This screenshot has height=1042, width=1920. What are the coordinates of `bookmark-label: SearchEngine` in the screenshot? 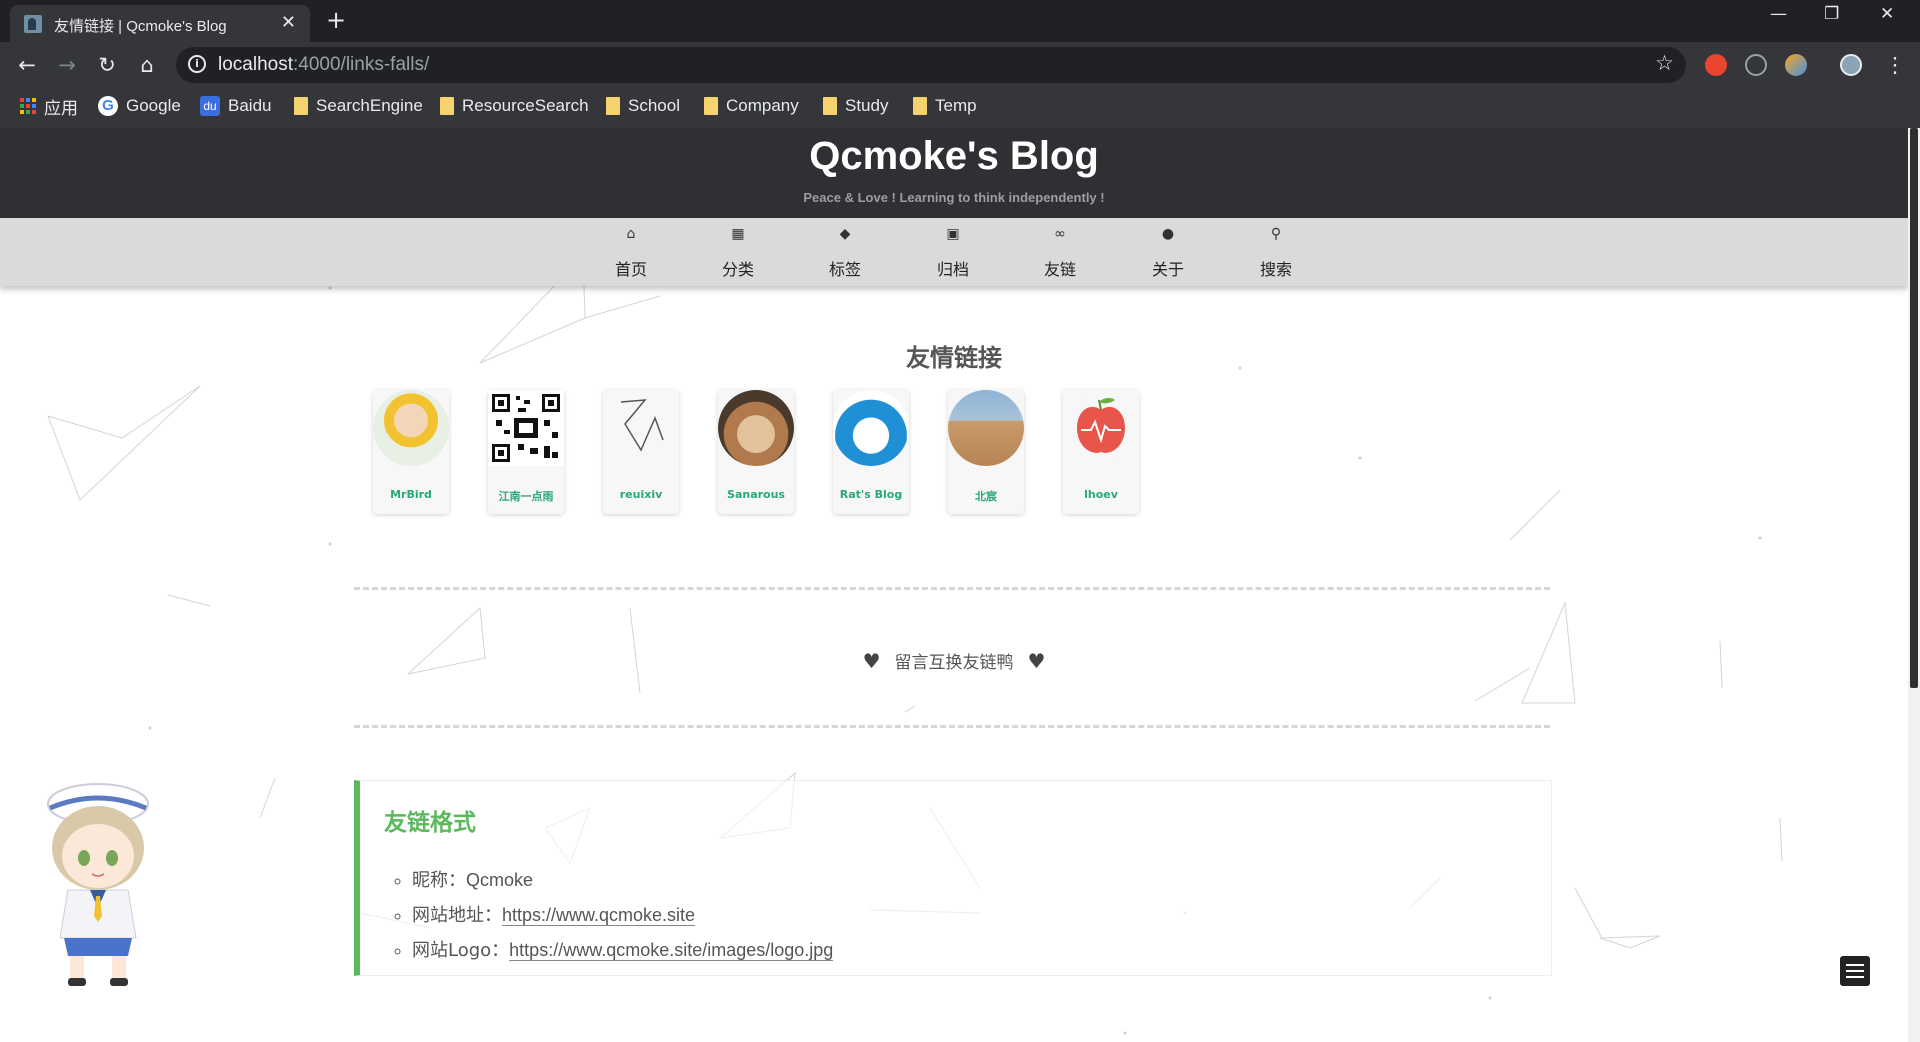 It's located at (369, 105).